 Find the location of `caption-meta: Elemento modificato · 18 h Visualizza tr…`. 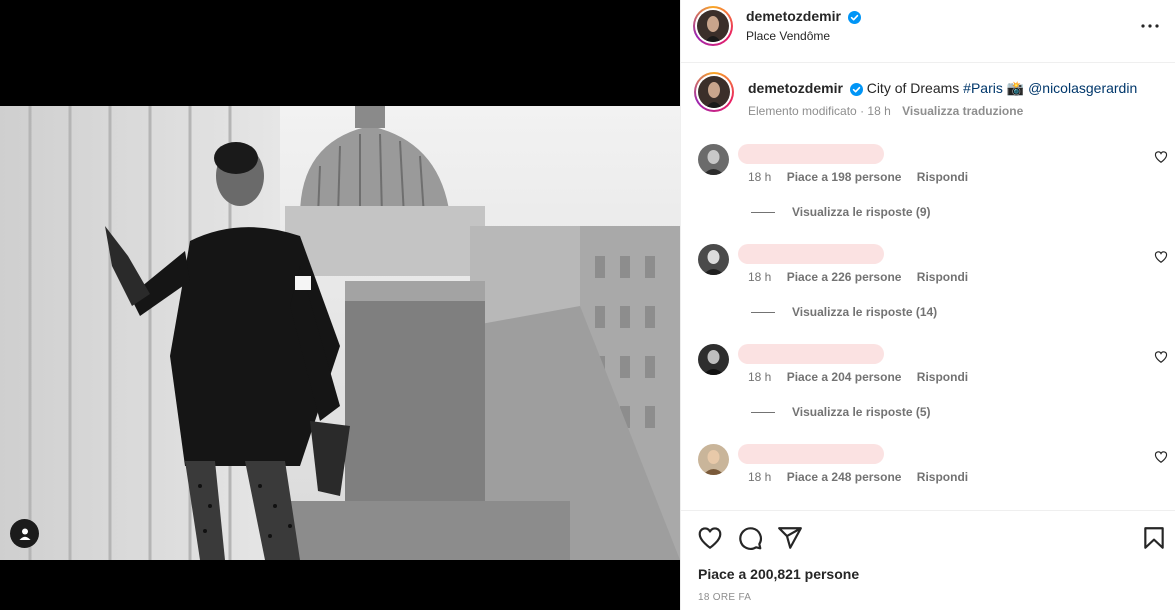

caption-meta: Elemento modificato · 18 h Visualizza tr… is located at coordinates (885, 111).